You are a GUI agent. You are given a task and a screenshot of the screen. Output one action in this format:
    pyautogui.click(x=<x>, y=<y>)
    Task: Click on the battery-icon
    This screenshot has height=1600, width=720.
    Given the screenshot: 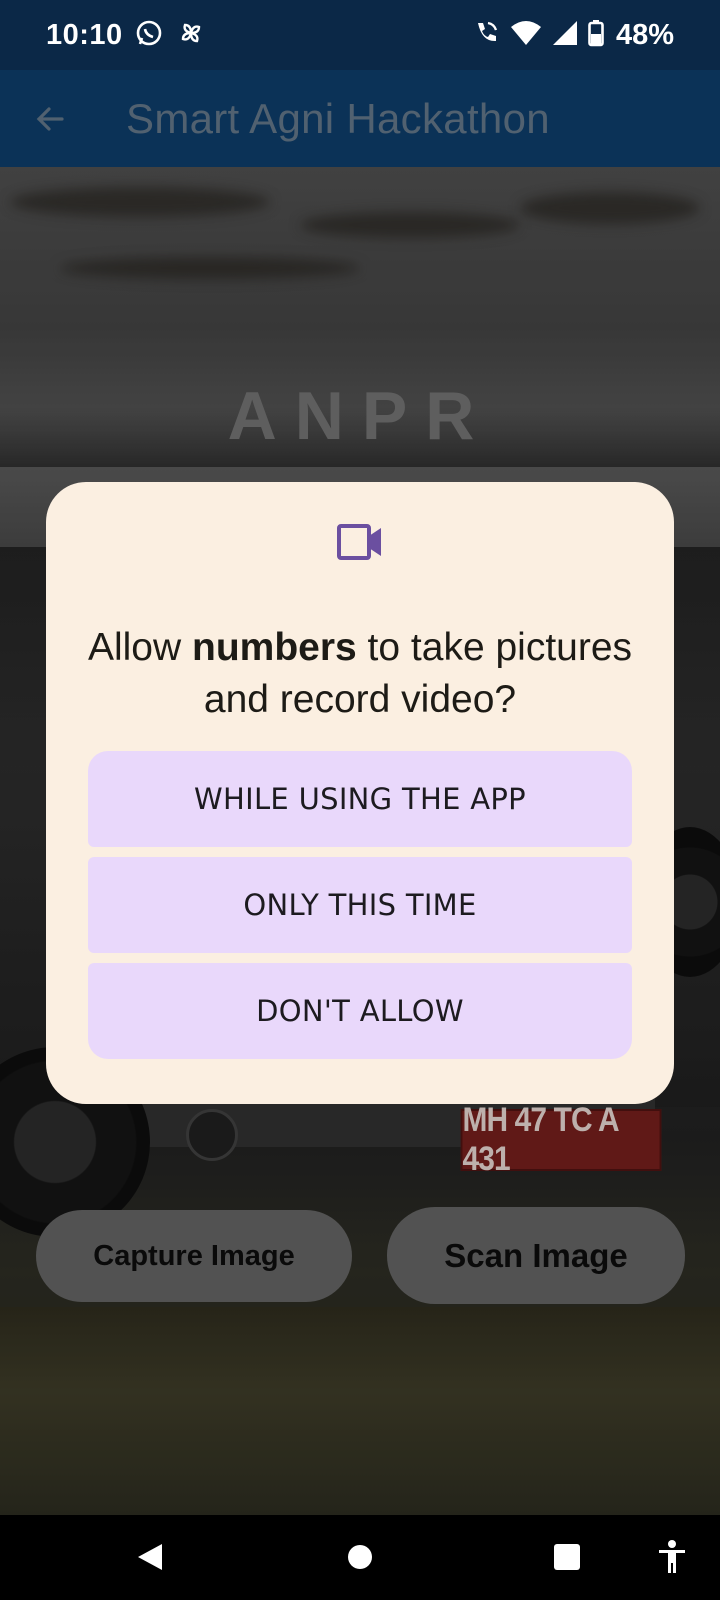 What is the action you would take?
    pyautogui.click(x=596, y=35)
    